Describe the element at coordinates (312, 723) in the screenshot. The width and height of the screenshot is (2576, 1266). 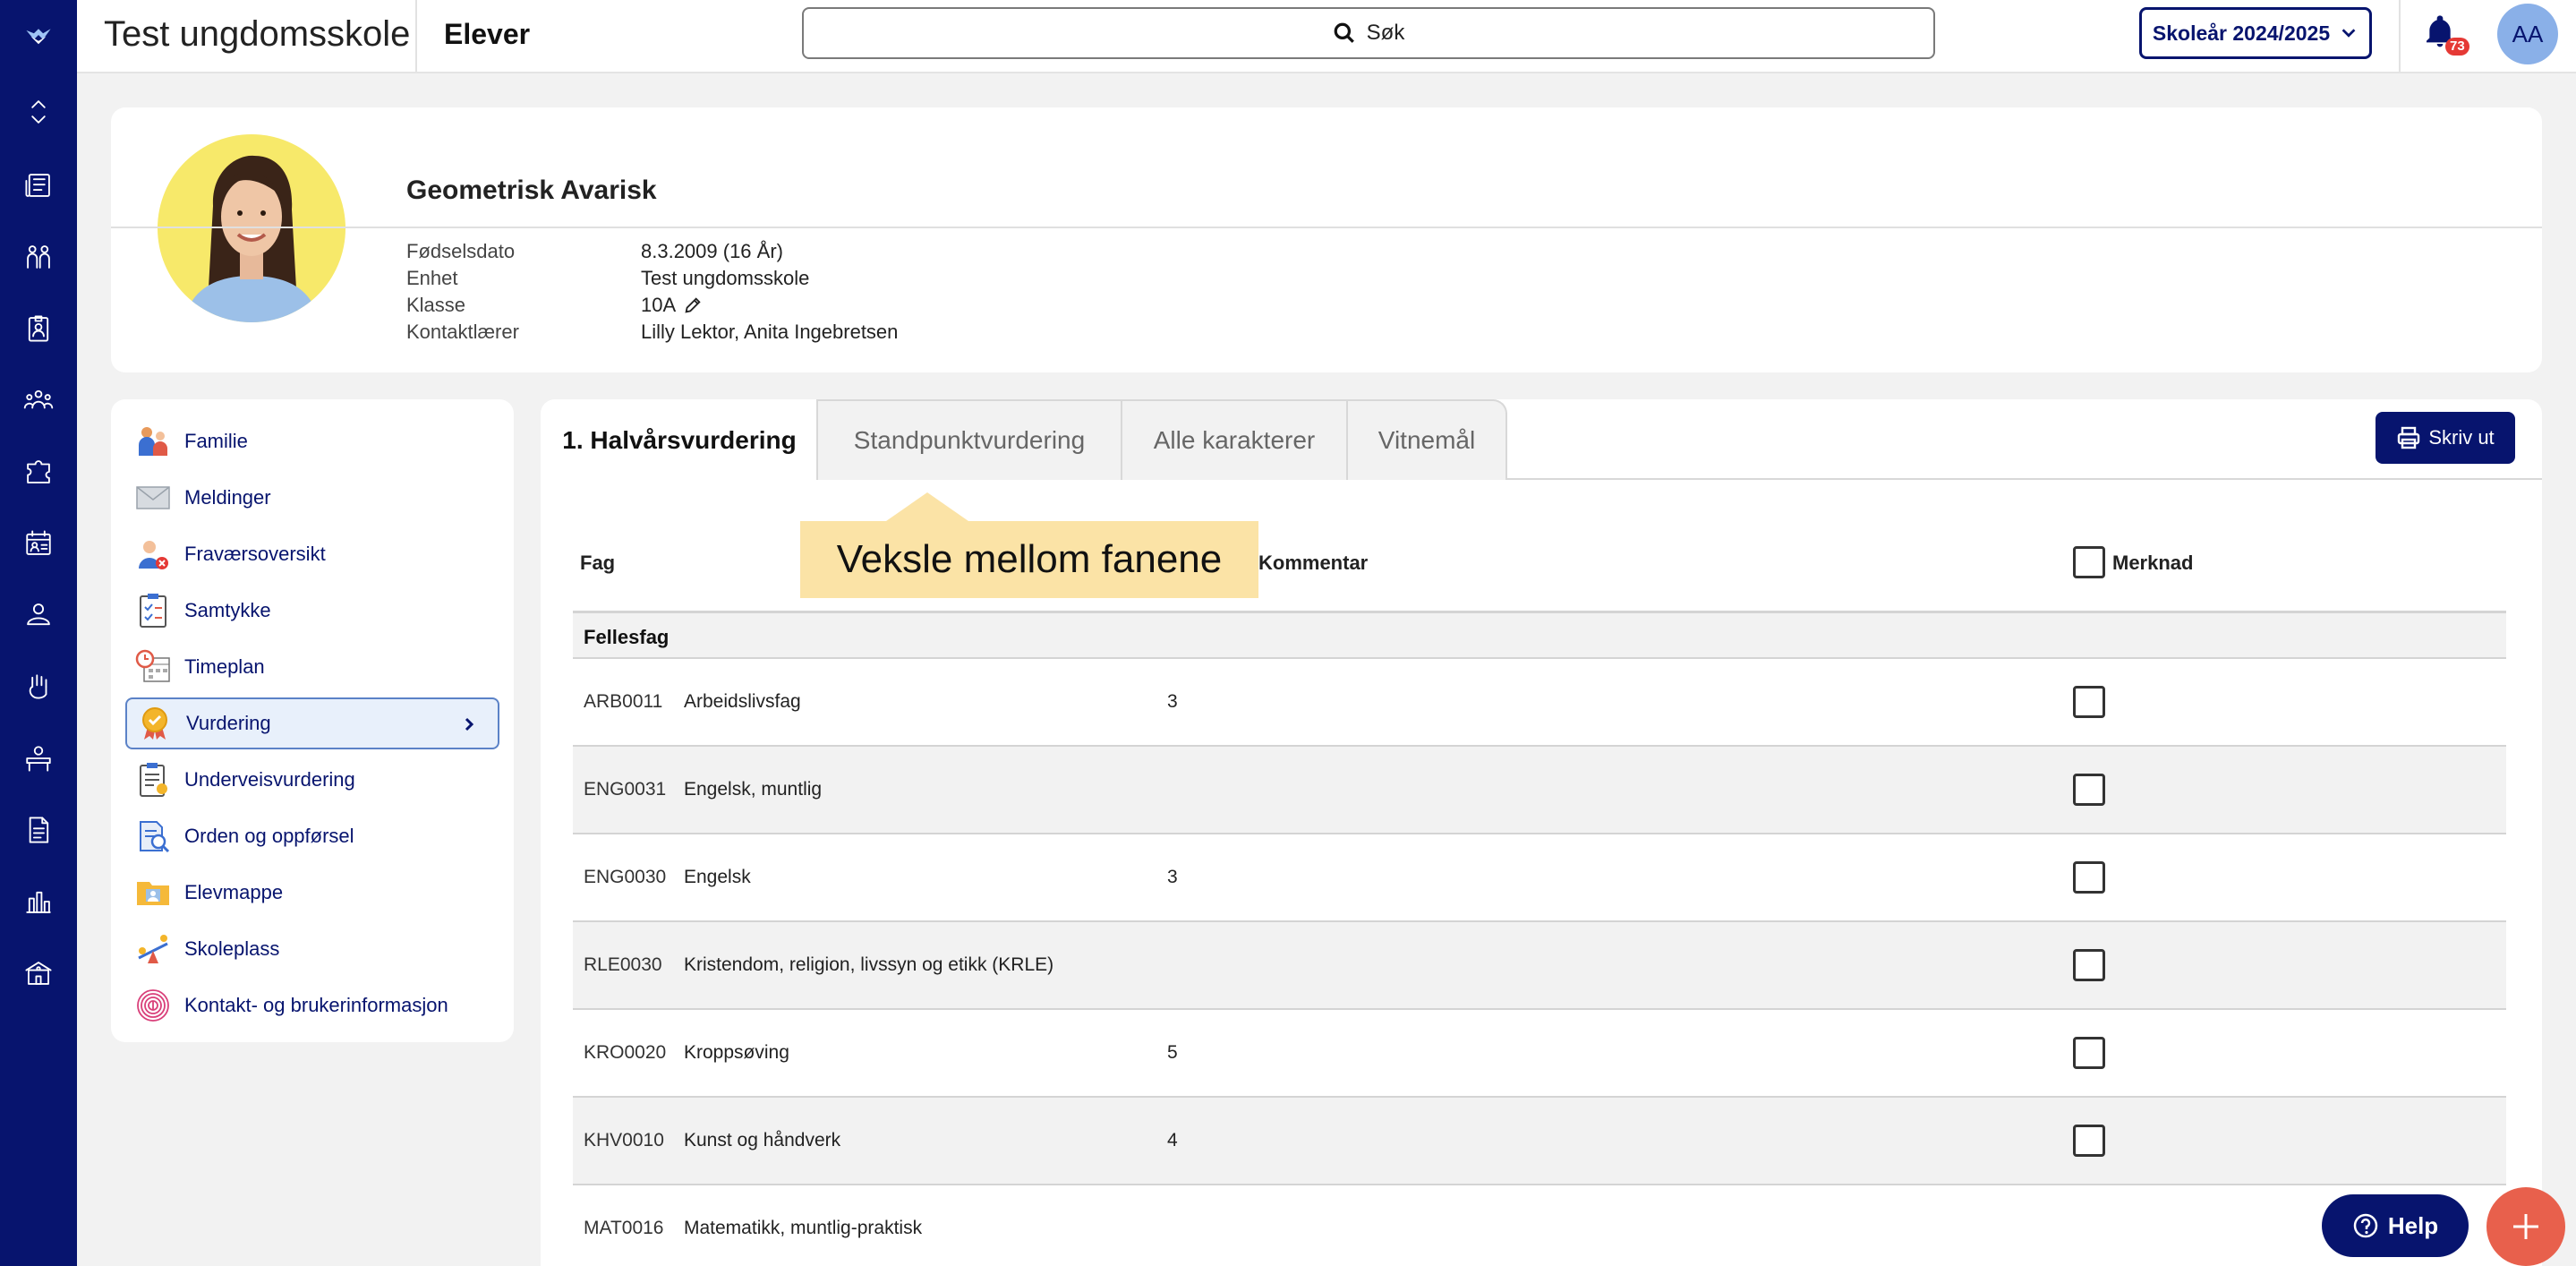
I see `menu-item-vurdering: Vurdering` at that location.